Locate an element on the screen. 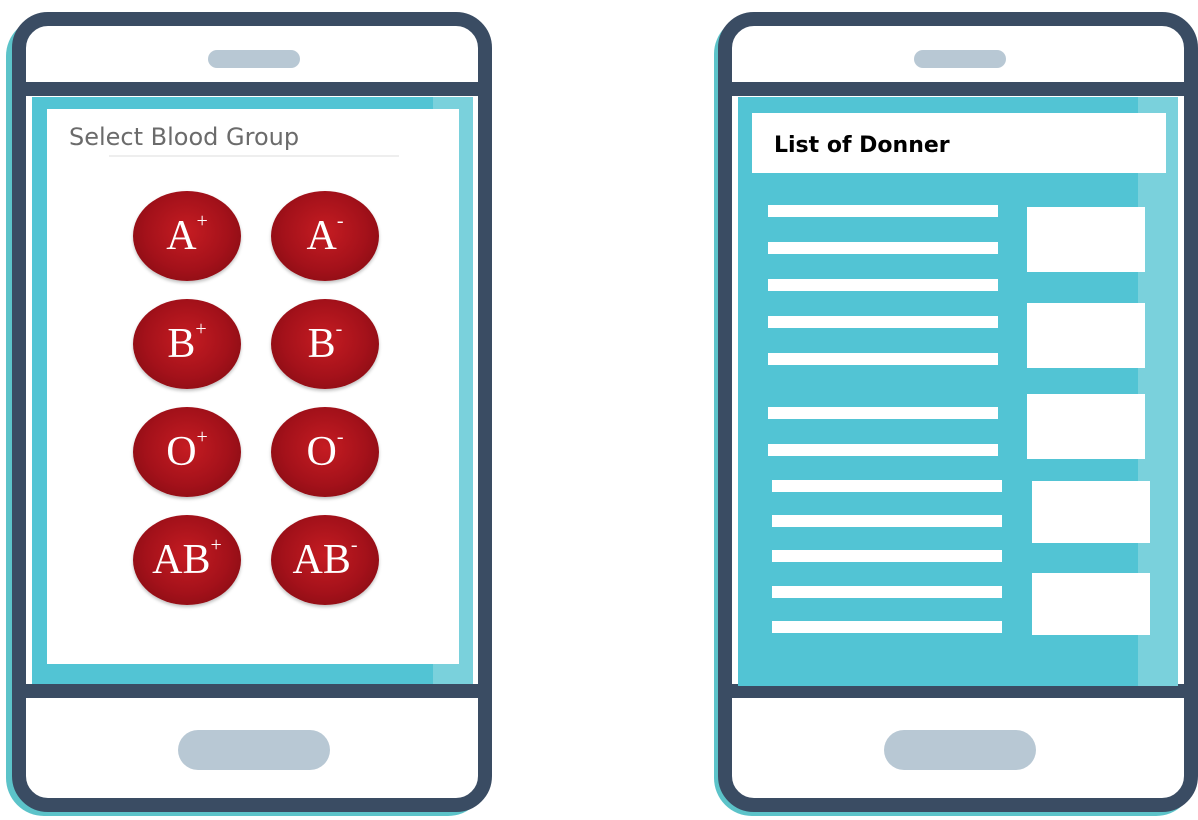 Image resolution: width=1198 pixels, height=820 pixels. blood-group-button: AB- is located at coordinates (325, 560).